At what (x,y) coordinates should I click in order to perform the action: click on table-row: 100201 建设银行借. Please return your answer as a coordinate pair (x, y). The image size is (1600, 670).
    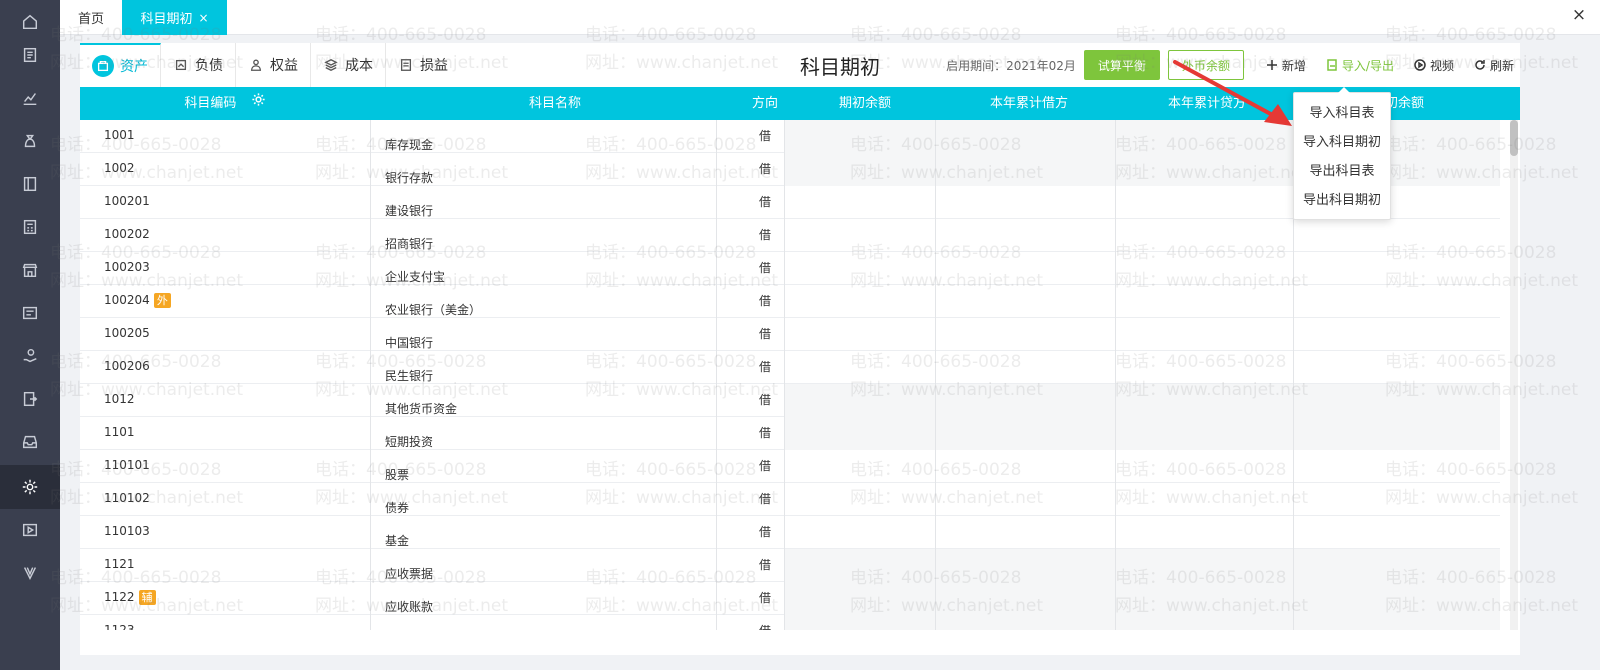
    Looking at the image, I should click on (790, 202).